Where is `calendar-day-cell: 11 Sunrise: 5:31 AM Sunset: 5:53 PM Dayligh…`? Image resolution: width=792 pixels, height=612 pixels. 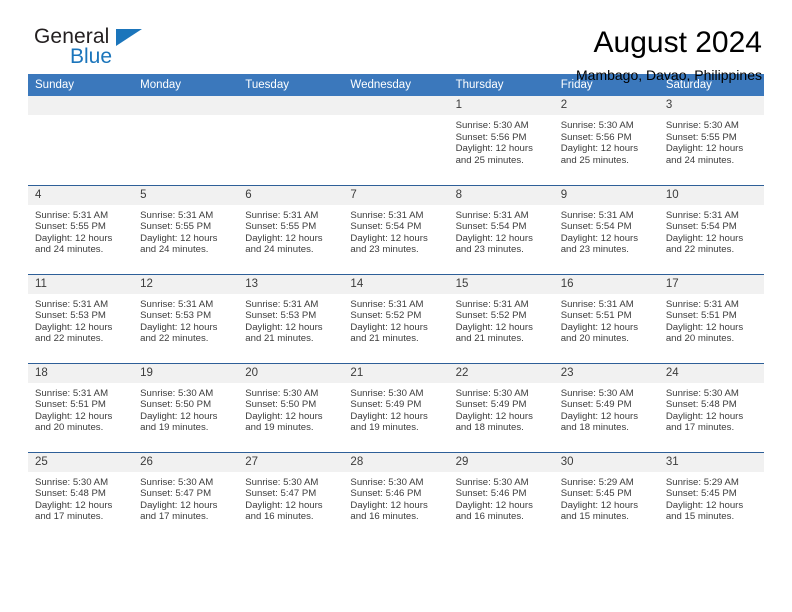 calendar-day-cell: 11 Sunrise: 5:31 AM Sunset: 5:53 PM Dayligh… is located at coordinates (81, 318).